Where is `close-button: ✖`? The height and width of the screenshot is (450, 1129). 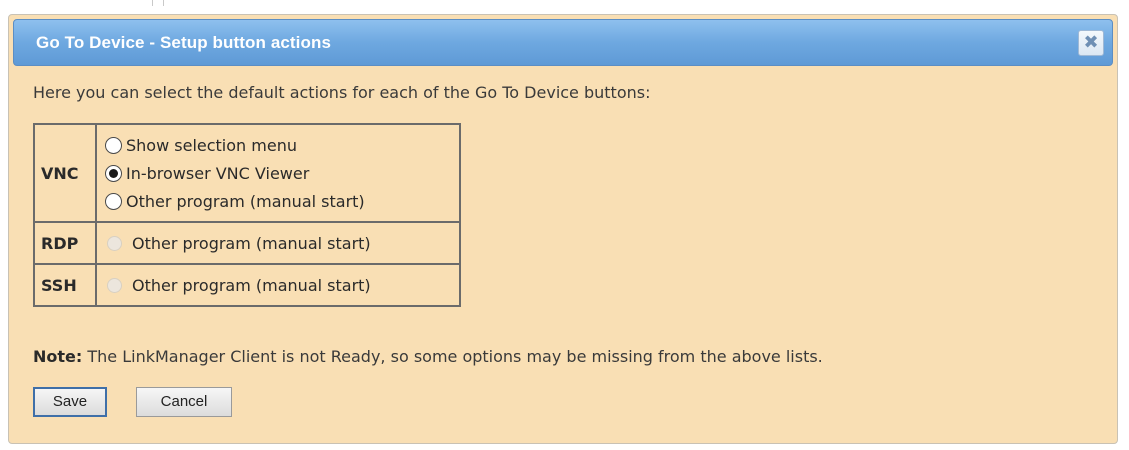 close-button: ✖ is located at coordinates (1091, 43).